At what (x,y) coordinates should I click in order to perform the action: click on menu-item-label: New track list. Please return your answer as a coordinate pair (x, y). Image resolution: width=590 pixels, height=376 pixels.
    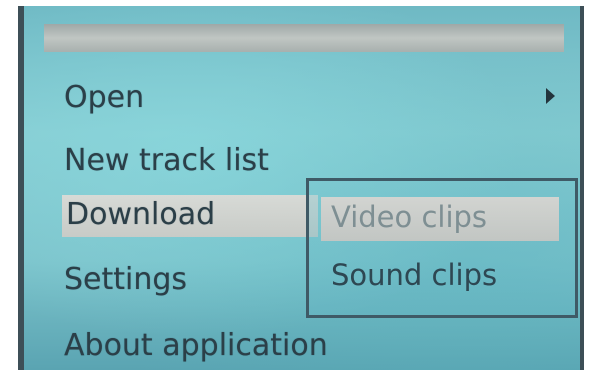
    Looking at the image, I should click on (166, 160).